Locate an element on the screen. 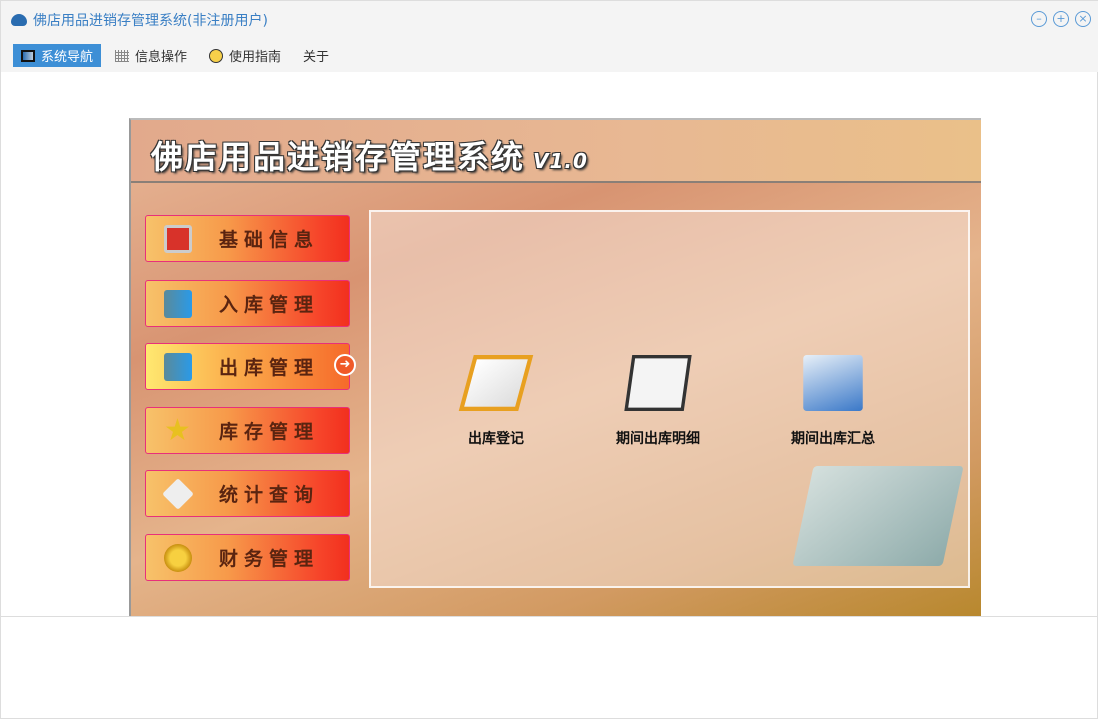 The height and width of the screenshot is (719, 1098). door-in-icon is located at coordinates (178, 303).